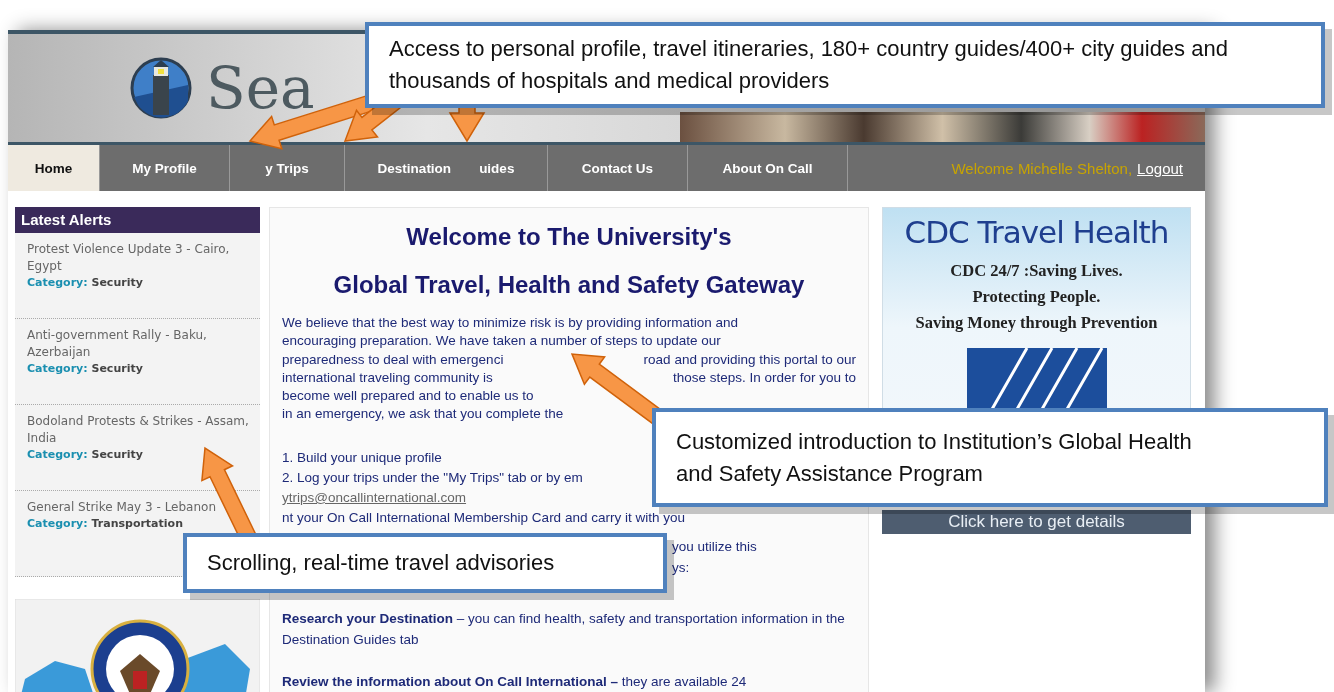 Image resolution: width=1334 pixels, height=692 pixels. I want to click on intro-text: those steps. In order for you to, so click(764, 377).